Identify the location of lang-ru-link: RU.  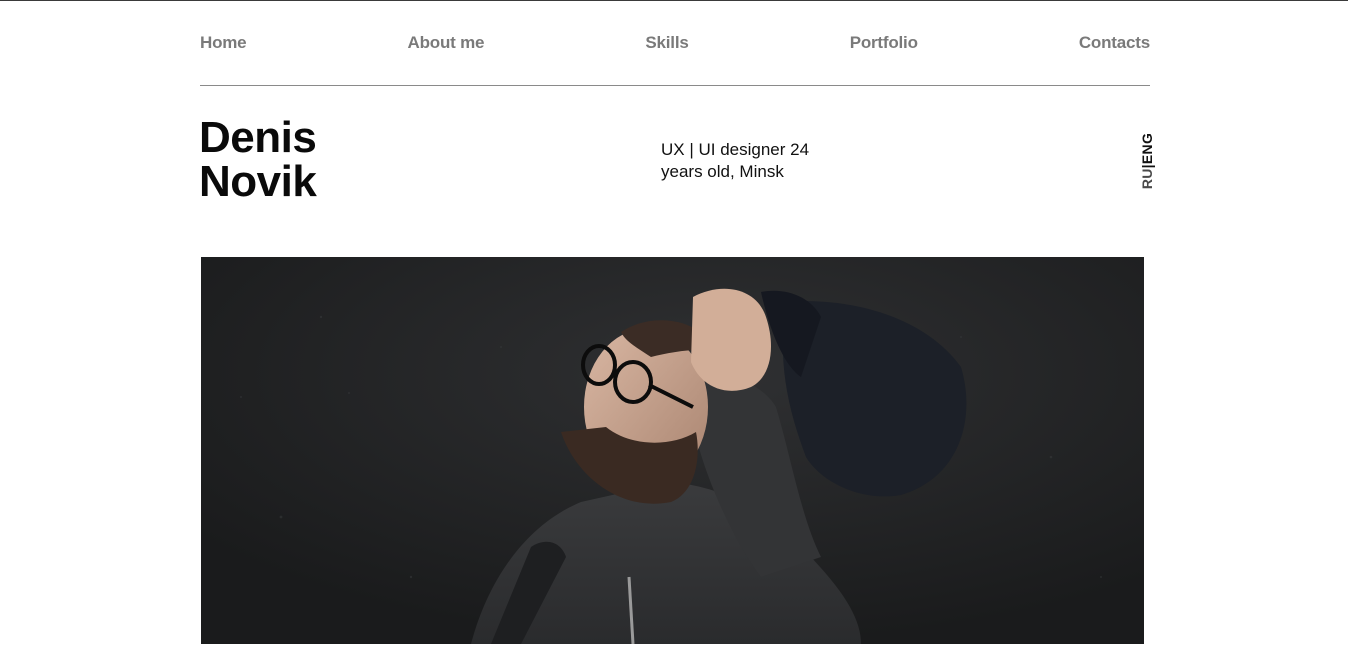
(1147, 178).